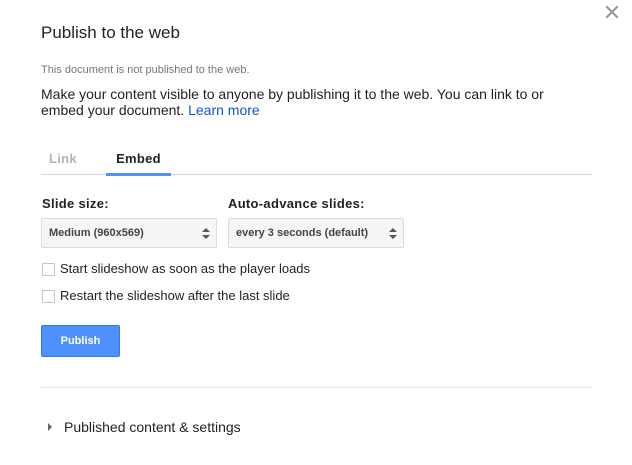 The height and width of the screenshot is (465, 632). Describe the element at coordinates (316, 162) in the screenshot. I see `publish-tabs: Link Embed` at that location.